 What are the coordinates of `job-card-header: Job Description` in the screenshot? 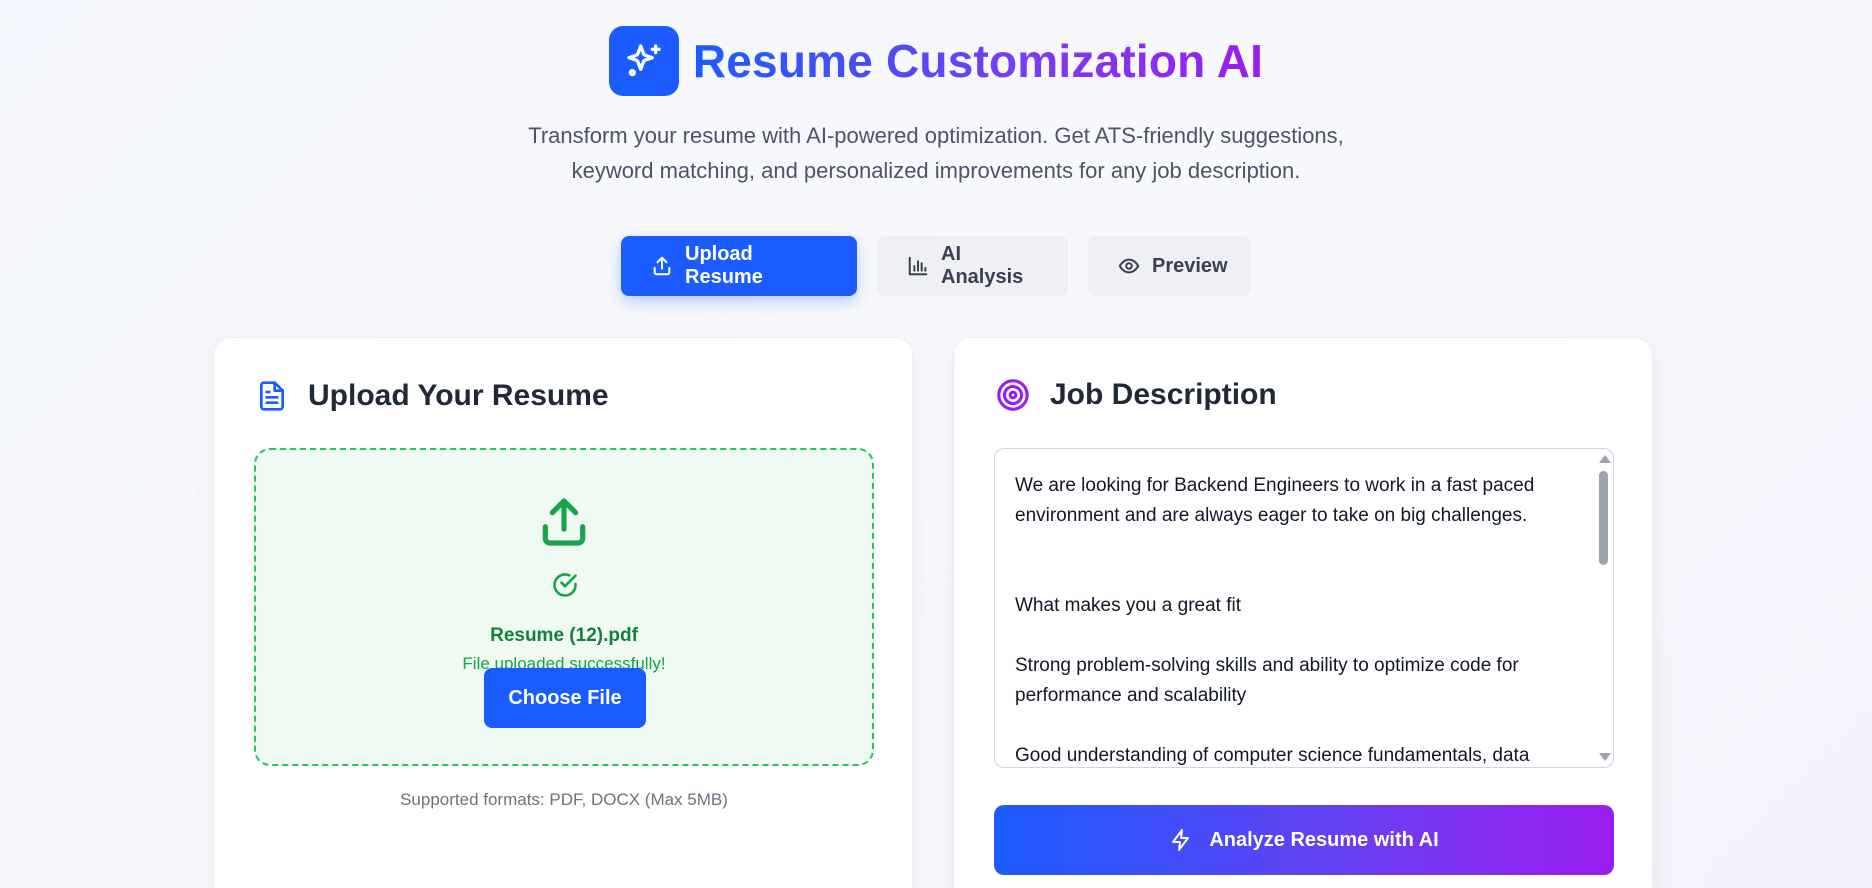 It's located at (1136, 395).